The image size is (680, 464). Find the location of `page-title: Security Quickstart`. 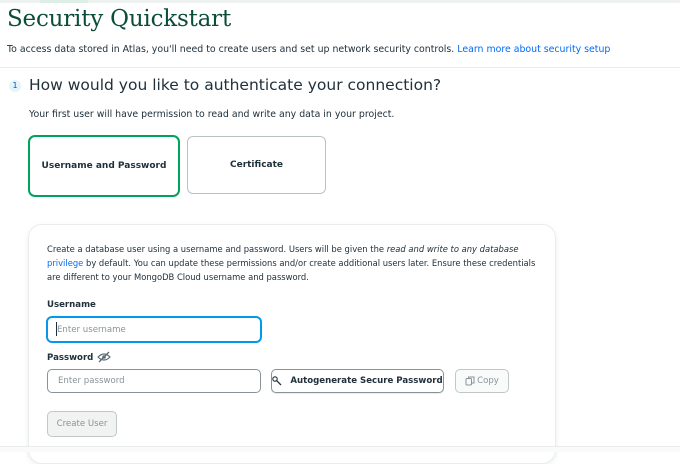

page-title: Security Quickstart is located at coordinates (119, 19).